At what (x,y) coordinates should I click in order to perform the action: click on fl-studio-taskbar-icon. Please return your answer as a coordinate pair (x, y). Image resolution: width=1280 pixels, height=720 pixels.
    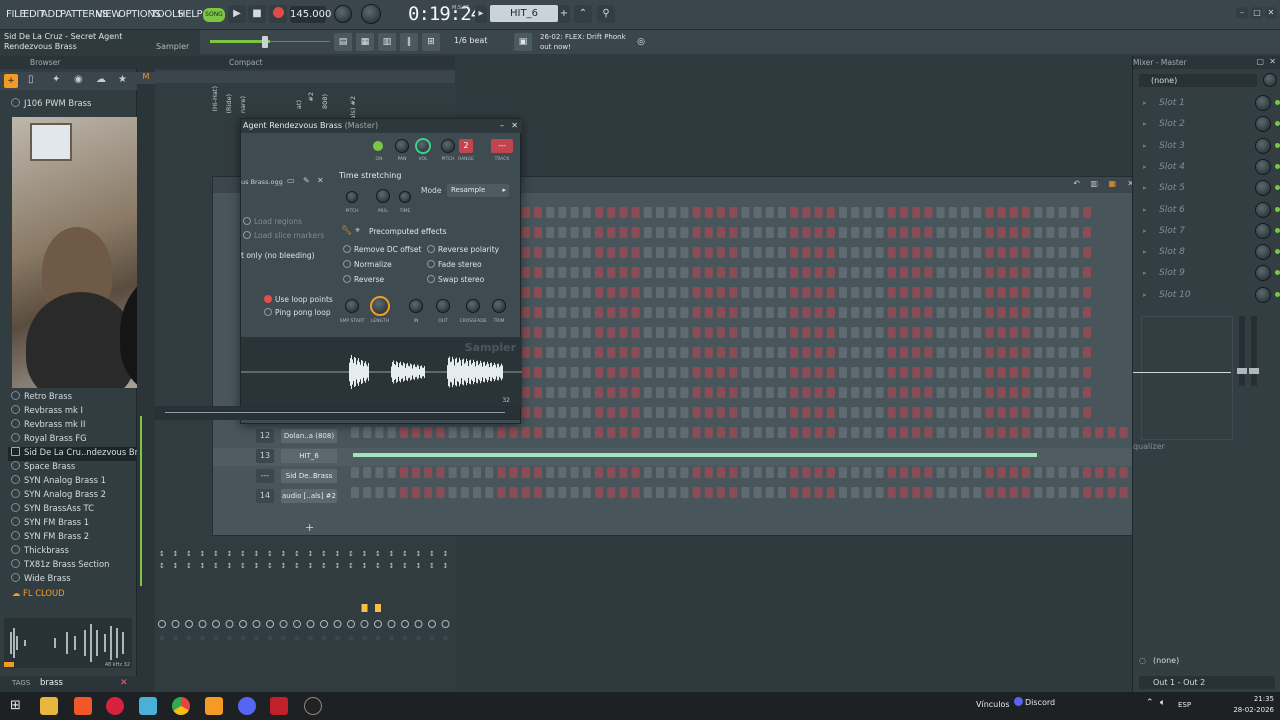
    Looking at the image, I should click on (214, 706).